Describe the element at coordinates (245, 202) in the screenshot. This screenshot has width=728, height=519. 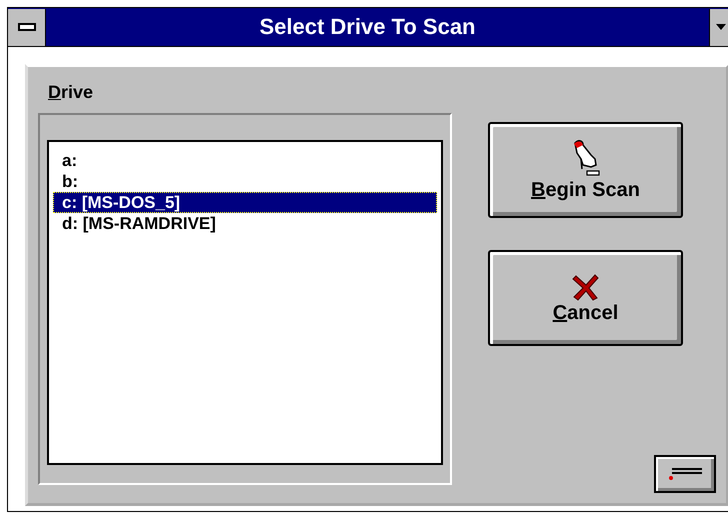
I see `drive-item: c: [MS-DOS_5]` at that location.